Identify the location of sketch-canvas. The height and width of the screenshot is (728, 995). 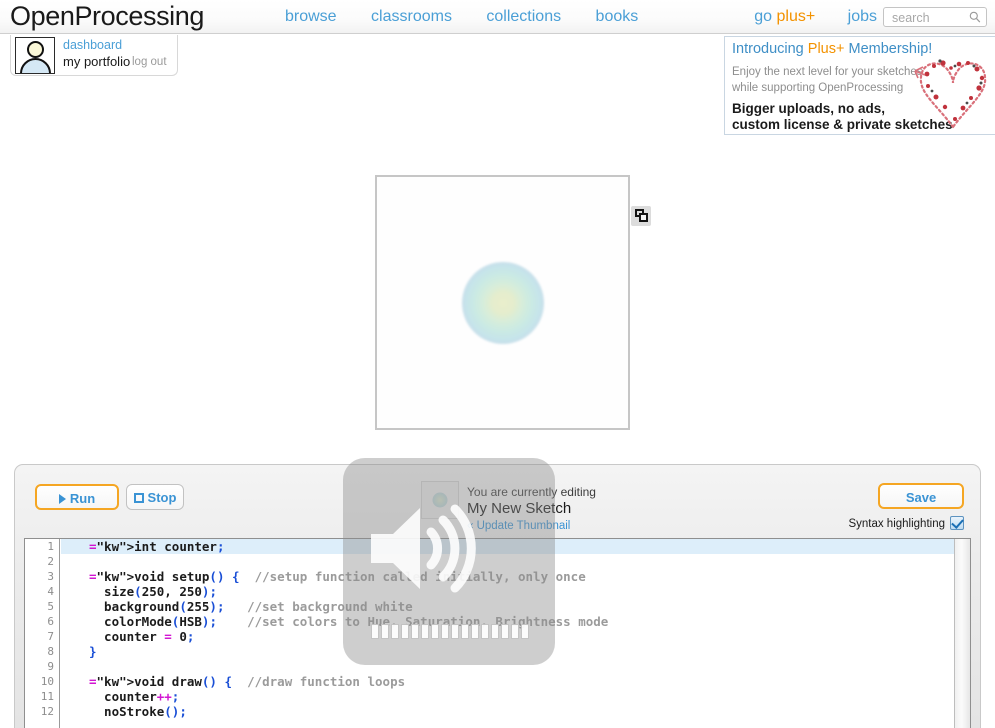
(502, 302).